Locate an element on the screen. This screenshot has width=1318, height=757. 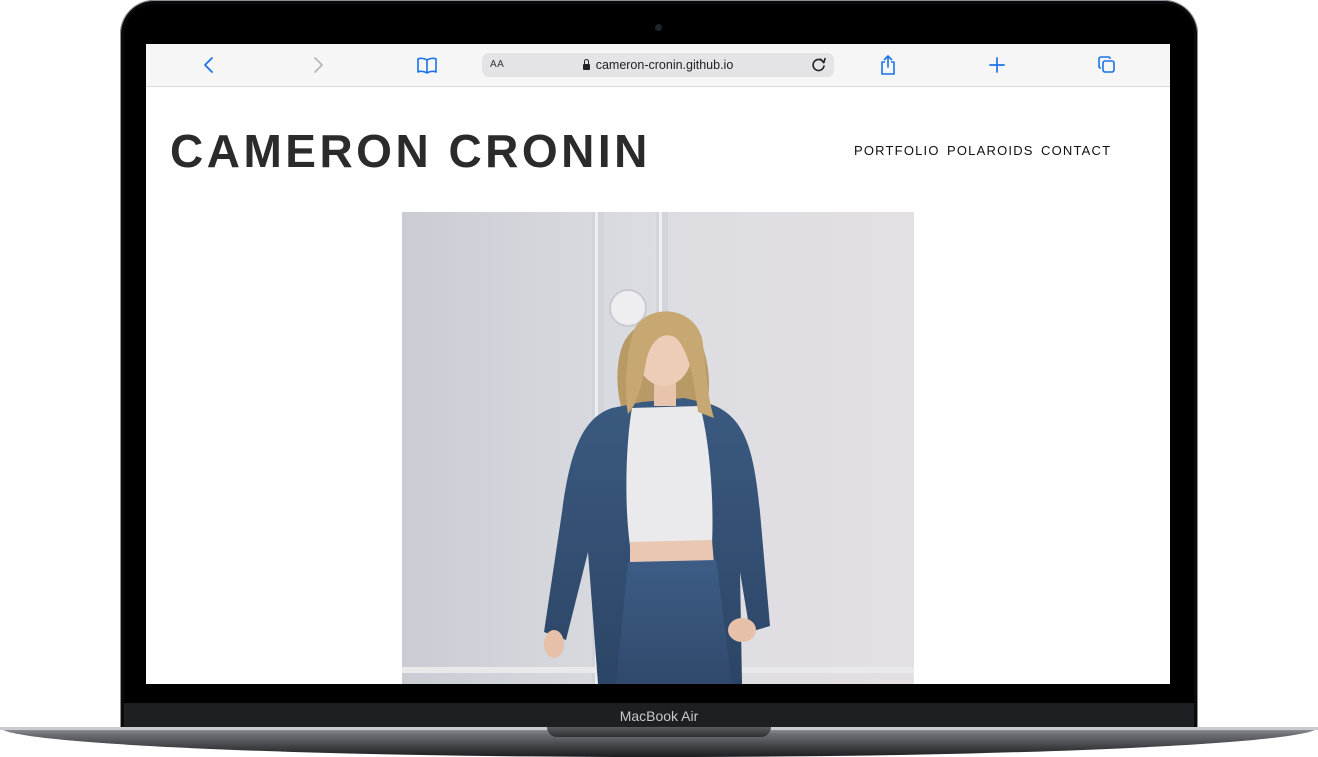
device-label: MacBook Air is located at coordinates (659, 716).